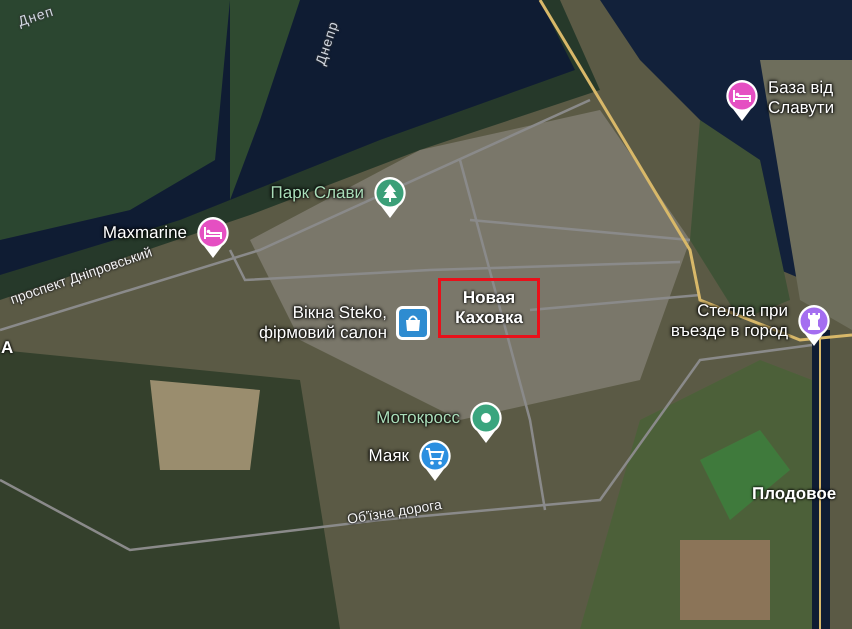 This screenshot has width=852, height=629. What do you see at coordinates (435, 460) in the screenshot?
I see `cart-pin-icon` at bounding box center [435, 460].